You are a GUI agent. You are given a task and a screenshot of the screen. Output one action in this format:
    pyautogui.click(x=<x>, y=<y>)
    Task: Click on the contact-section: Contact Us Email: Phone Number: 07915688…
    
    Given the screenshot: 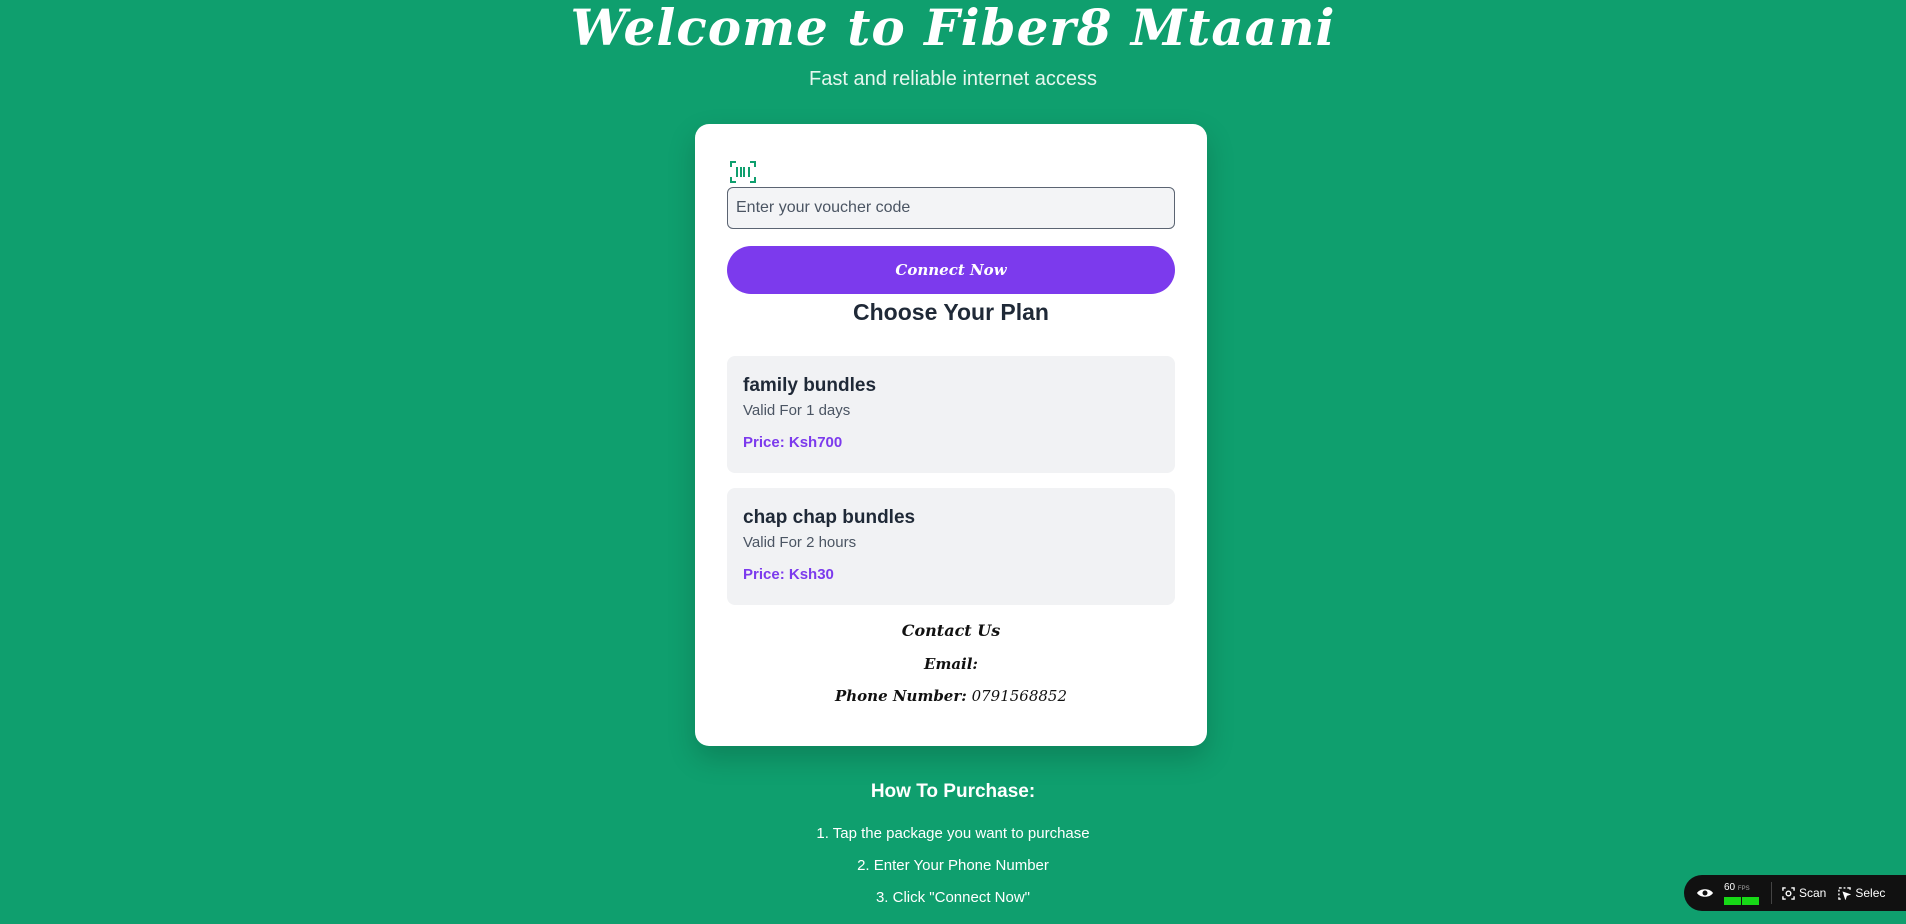 What is the action you would take?
    pyautogui.click(x=951, y=663)
    